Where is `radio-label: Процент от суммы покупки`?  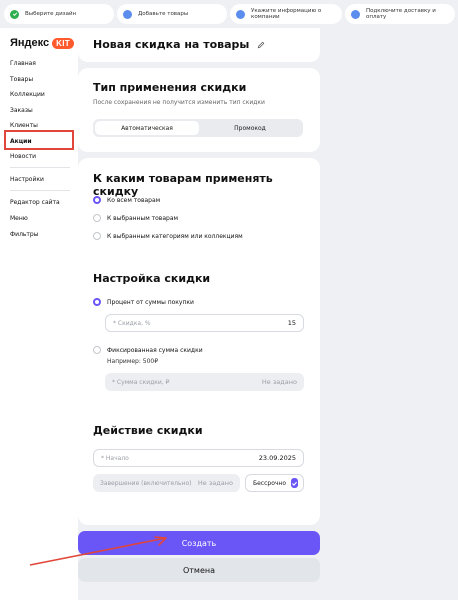 radio-label: Процент от суммы покупки is located at coordinates (150, 302).